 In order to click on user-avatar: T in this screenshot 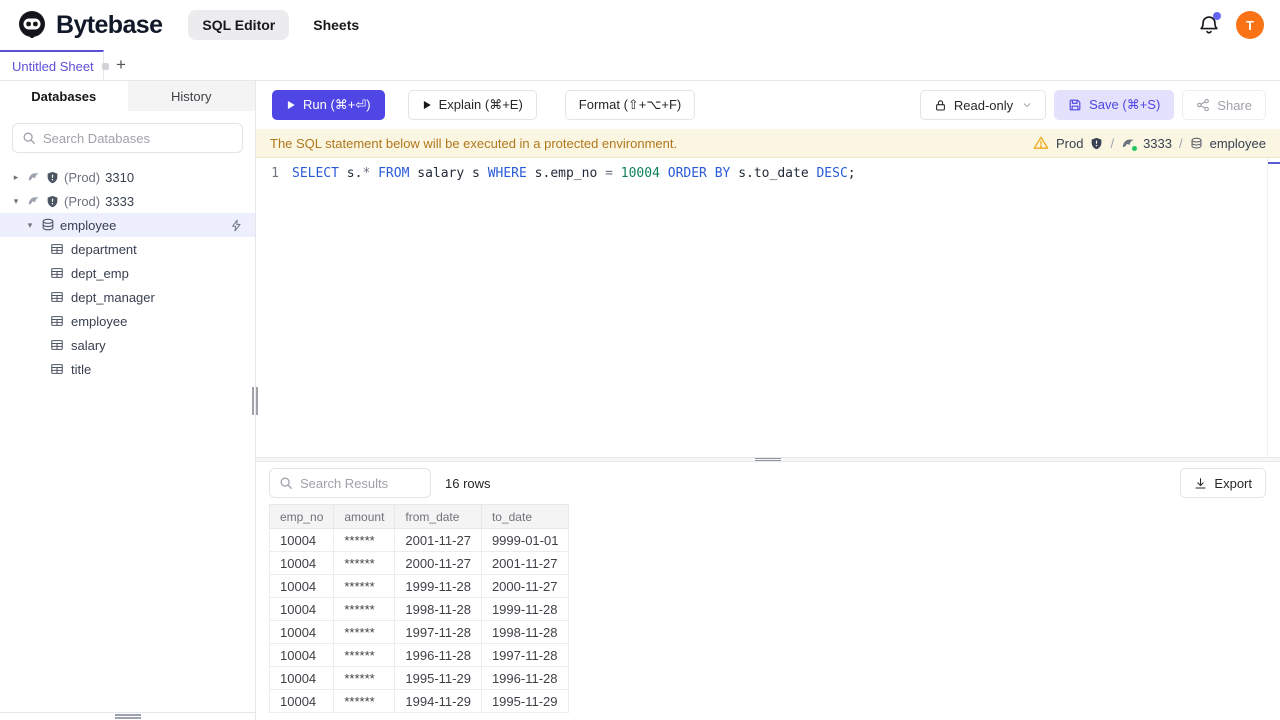, I will do `click(1250, 25)`.